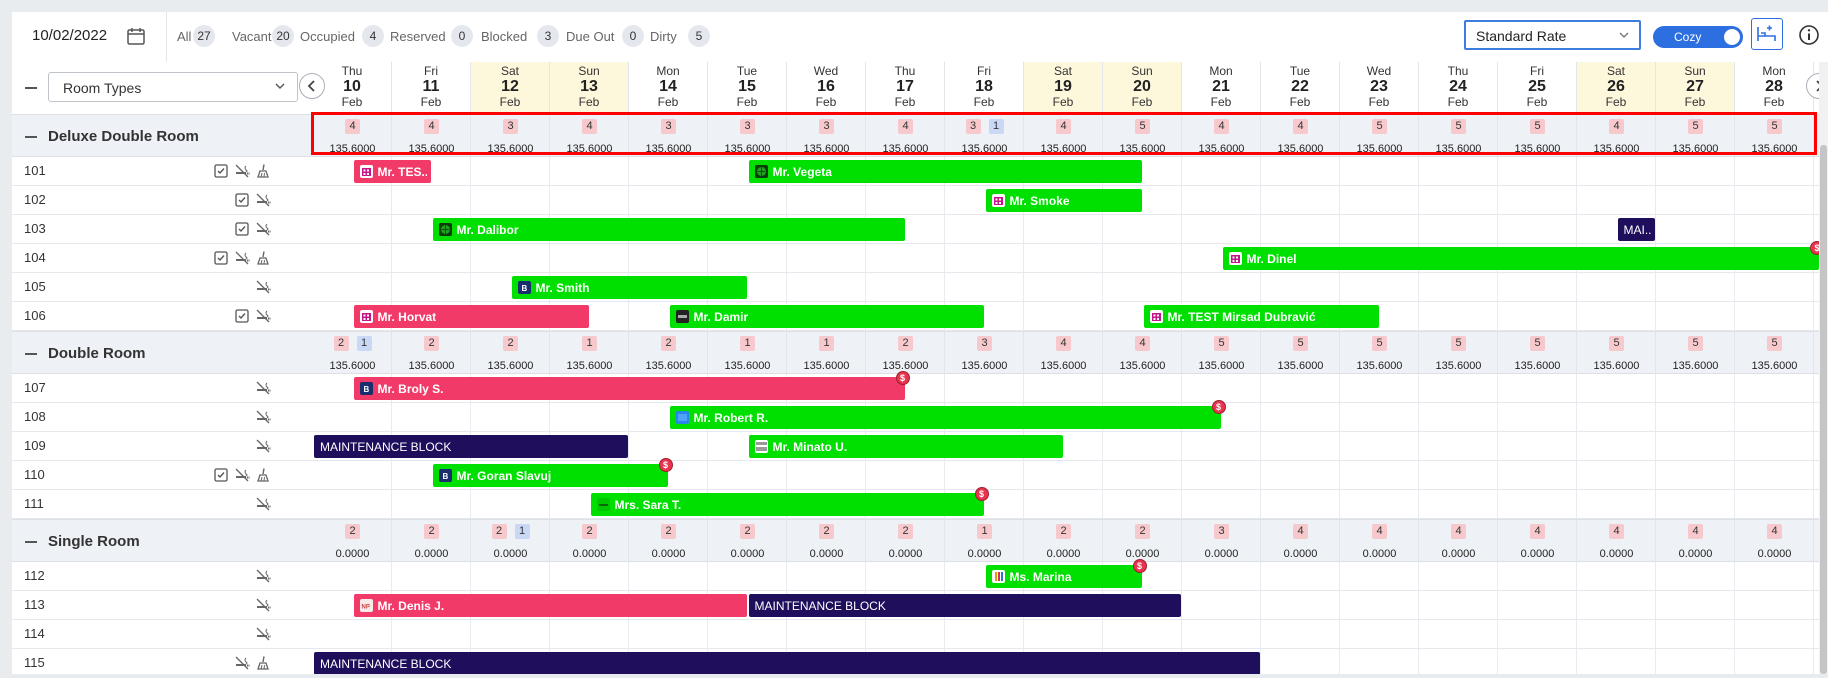 This screenshot has width=1828, height=678. I want to click on reservation-bar: Mr. Vegeta, so click(945, 171).